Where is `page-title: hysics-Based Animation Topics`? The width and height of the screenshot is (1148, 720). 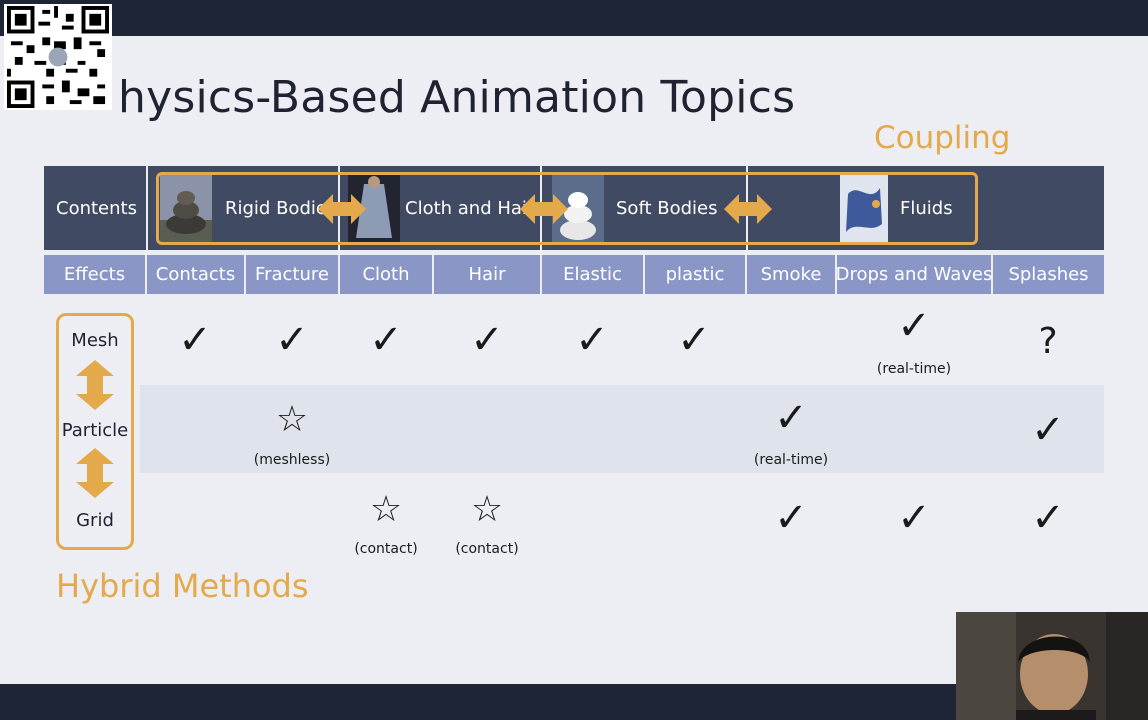 page-title: hysics-Based Animation Topics is located at coordinates (457, 97).